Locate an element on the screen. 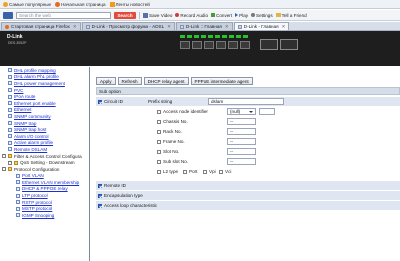 The height and width of the screenshot is (261, 400). circuit-id-checkbox is located at coordinates (100, 101).